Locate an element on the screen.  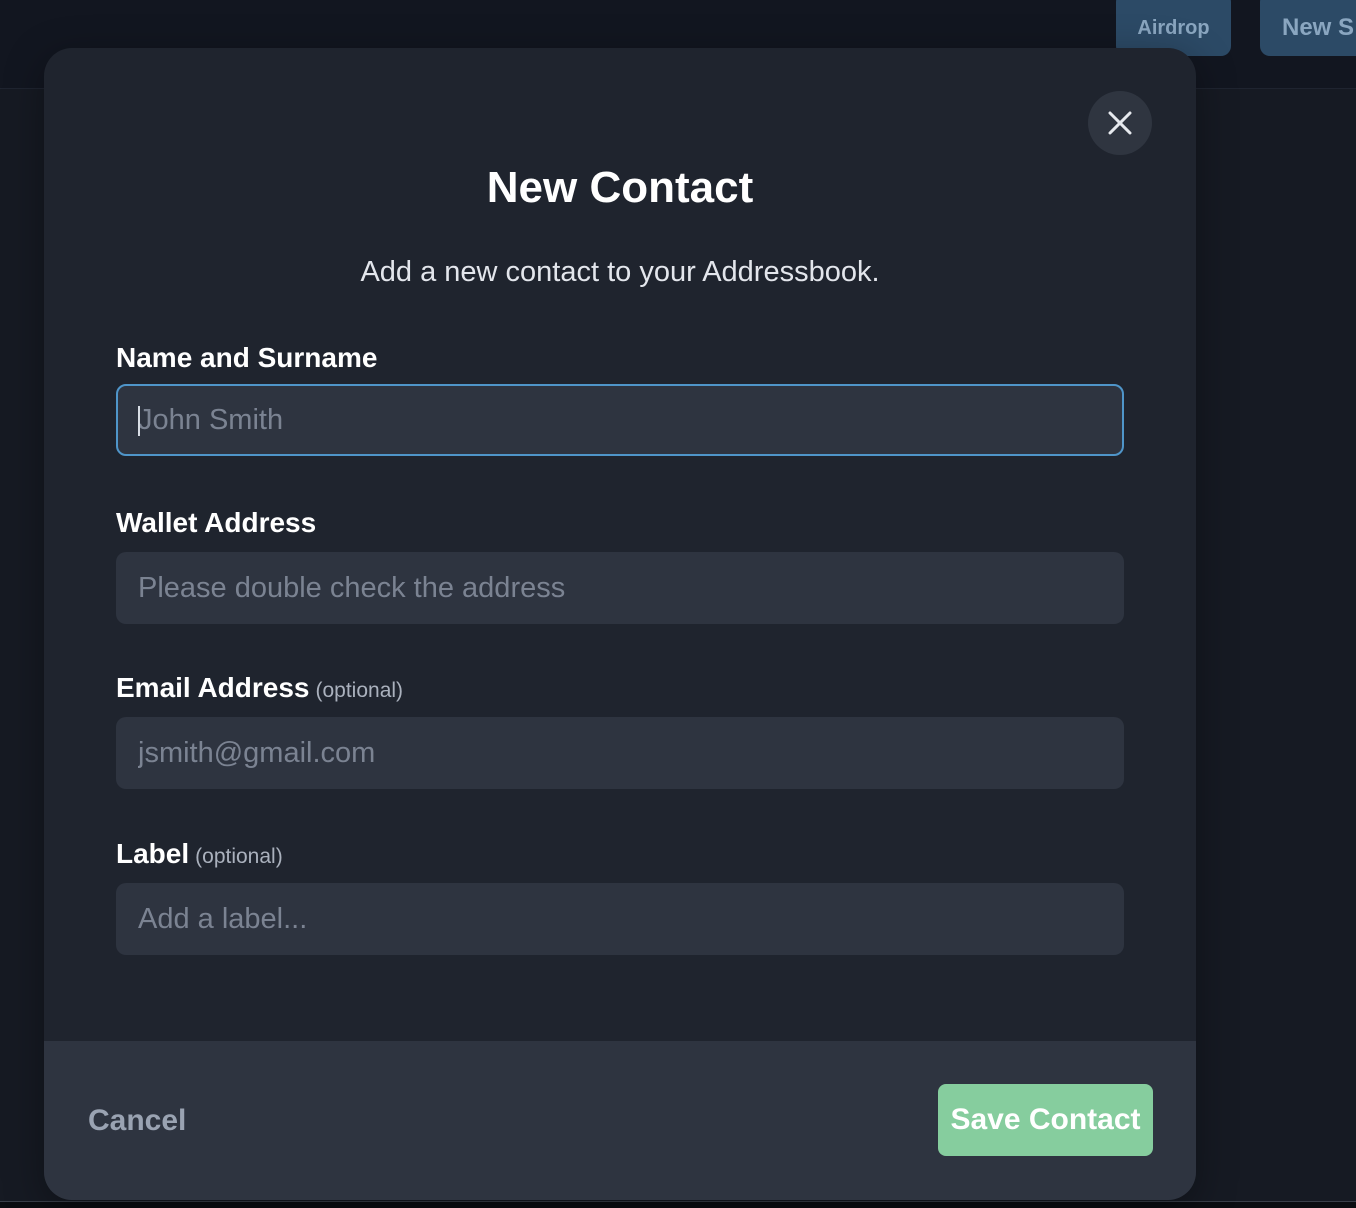
close-button is located at coordinates (1120, 123).